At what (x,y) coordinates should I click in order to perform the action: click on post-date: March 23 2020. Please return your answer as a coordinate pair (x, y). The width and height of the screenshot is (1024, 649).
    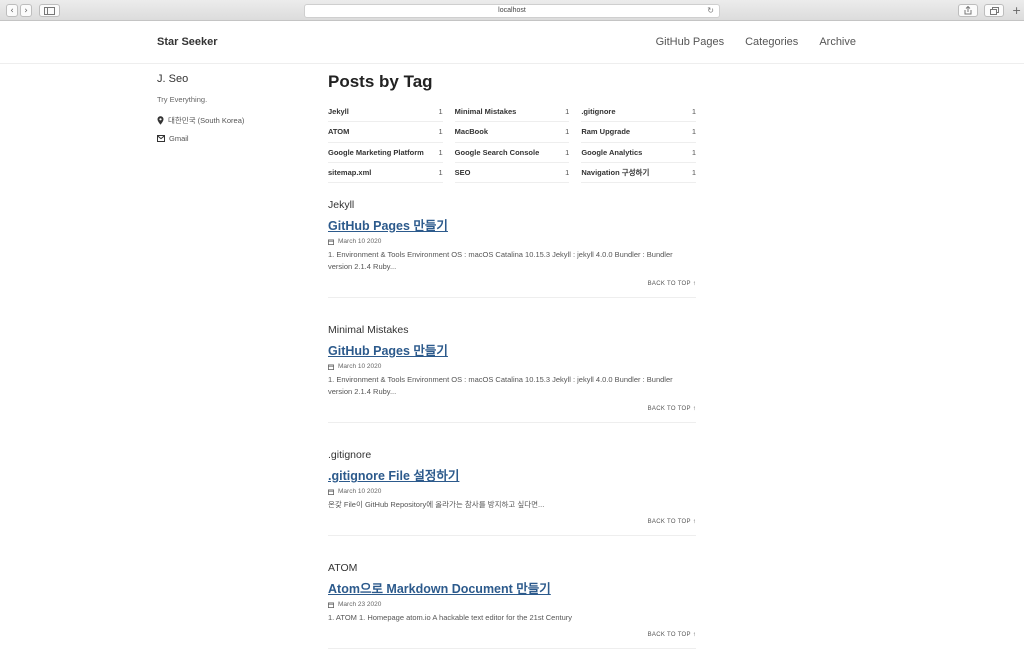
    Looking at the image, I should click on (512, 604).